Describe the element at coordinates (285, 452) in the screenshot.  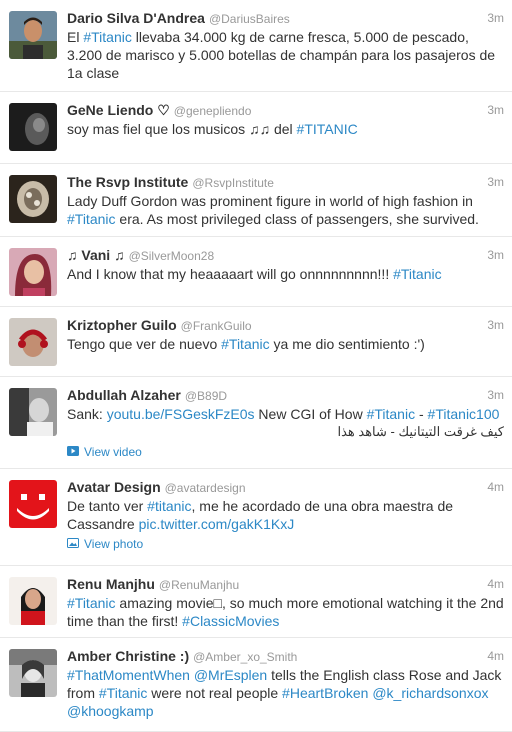
I see `view-video-link: View video` at that location.